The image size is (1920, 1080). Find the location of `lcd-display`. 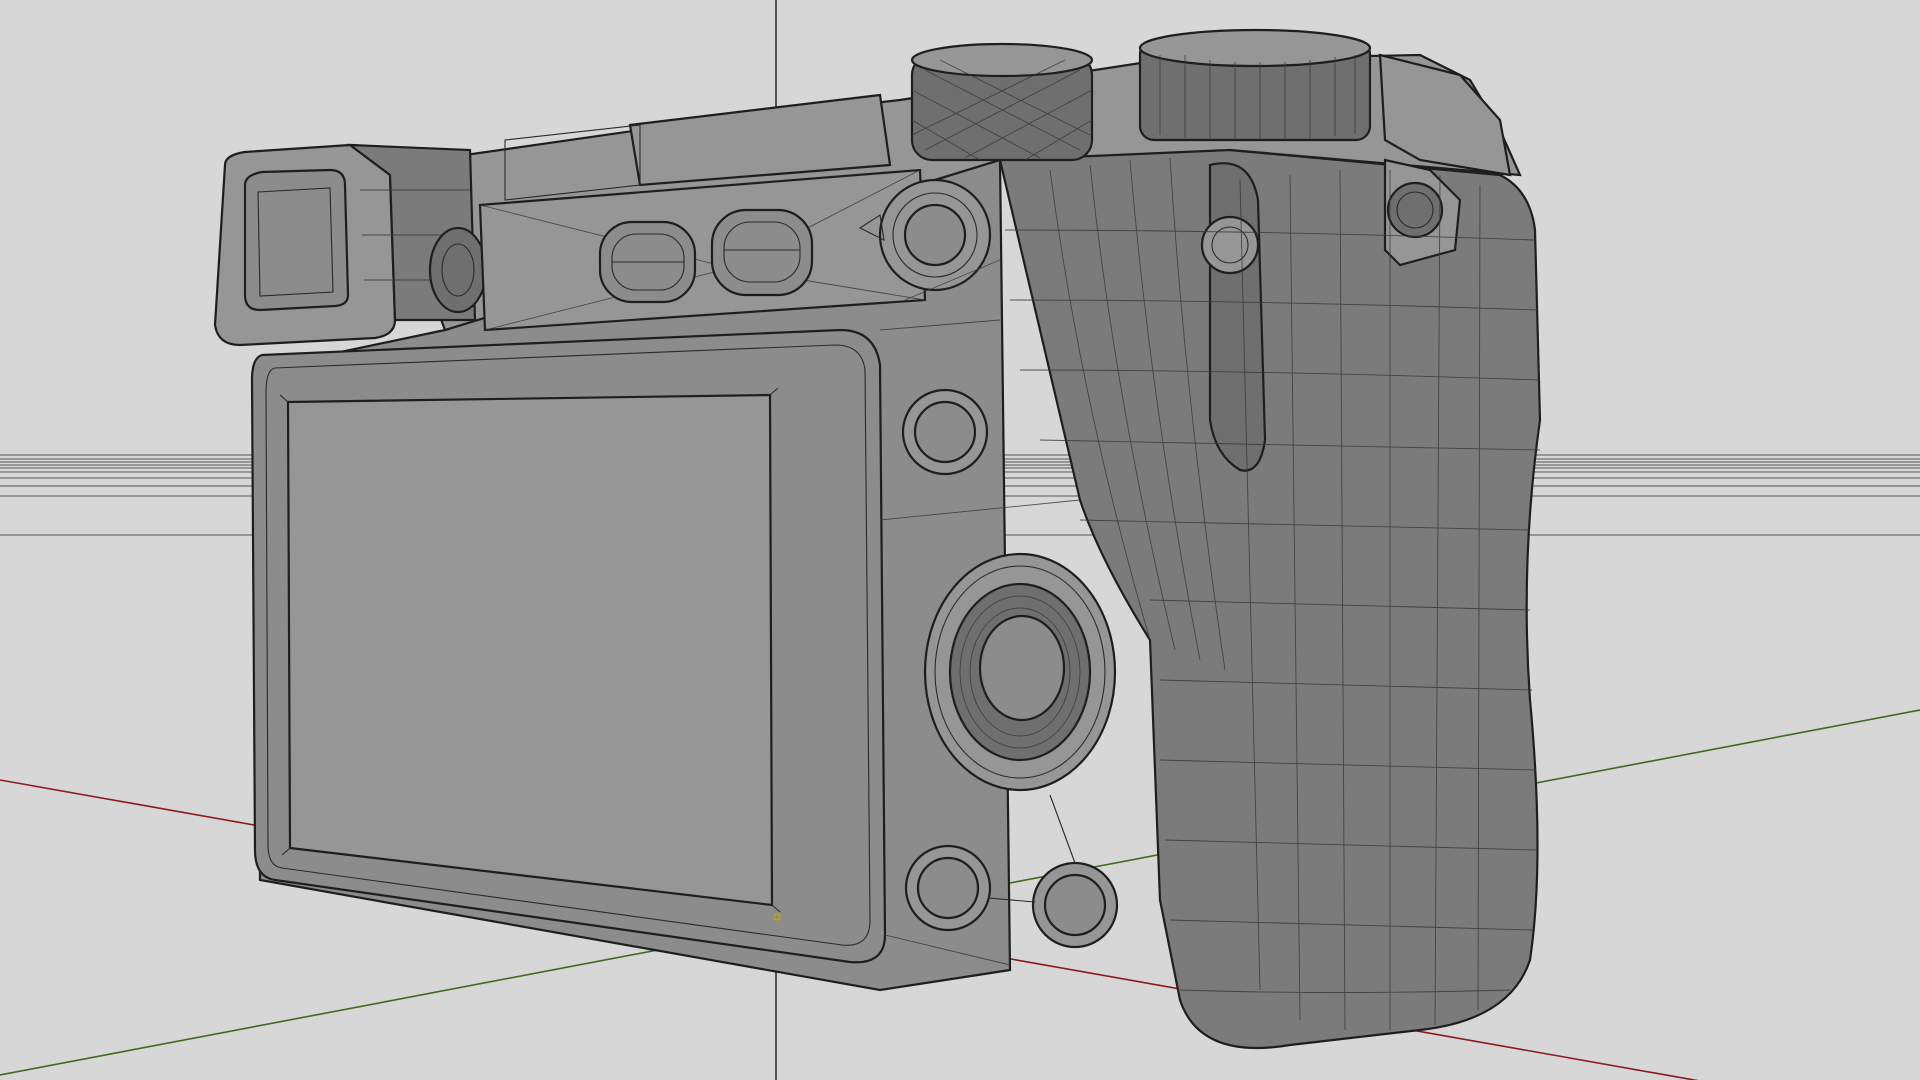

lcd-display is located at coordinates (530, 650).